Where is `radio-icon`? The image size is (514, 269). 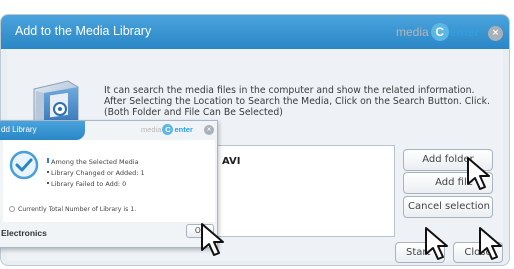 radio-icon is located at coordinates (12, 209).